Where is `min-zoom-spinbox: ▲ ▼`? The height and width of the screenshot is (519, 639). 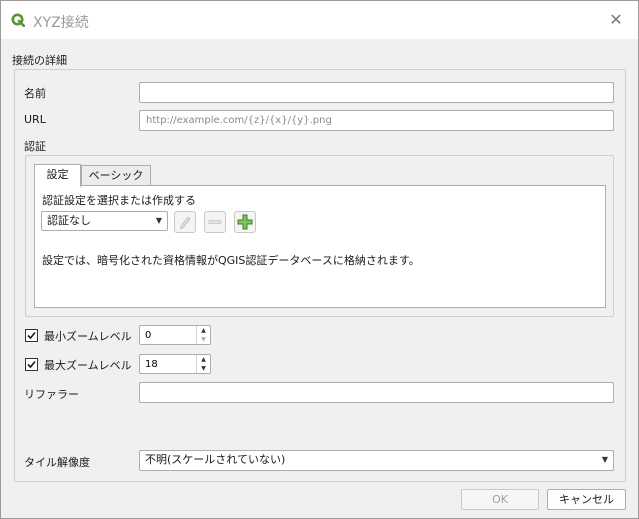
min-zoom-spinbox: ▲ ▼ is located at coordinates (175, 335).